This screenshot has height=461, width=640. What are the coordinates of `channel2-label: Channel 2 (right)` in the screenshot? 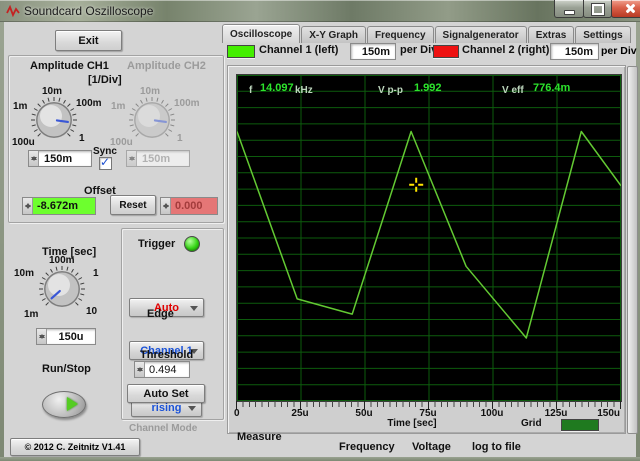 It's located at (506, 50).